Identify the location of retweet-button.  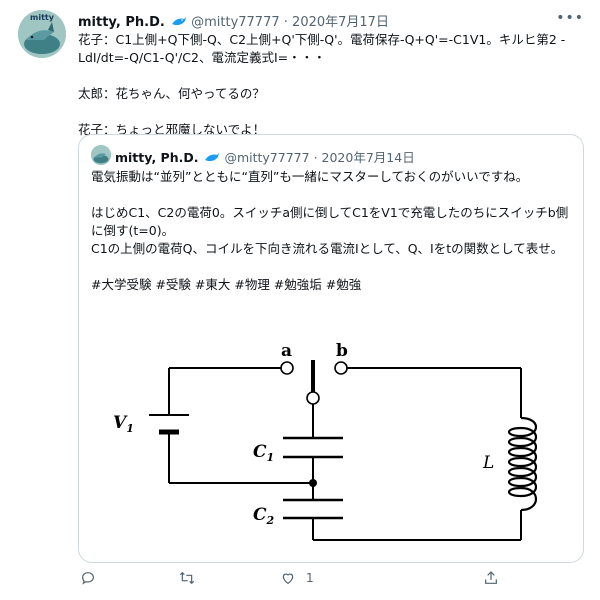
(187, 578).